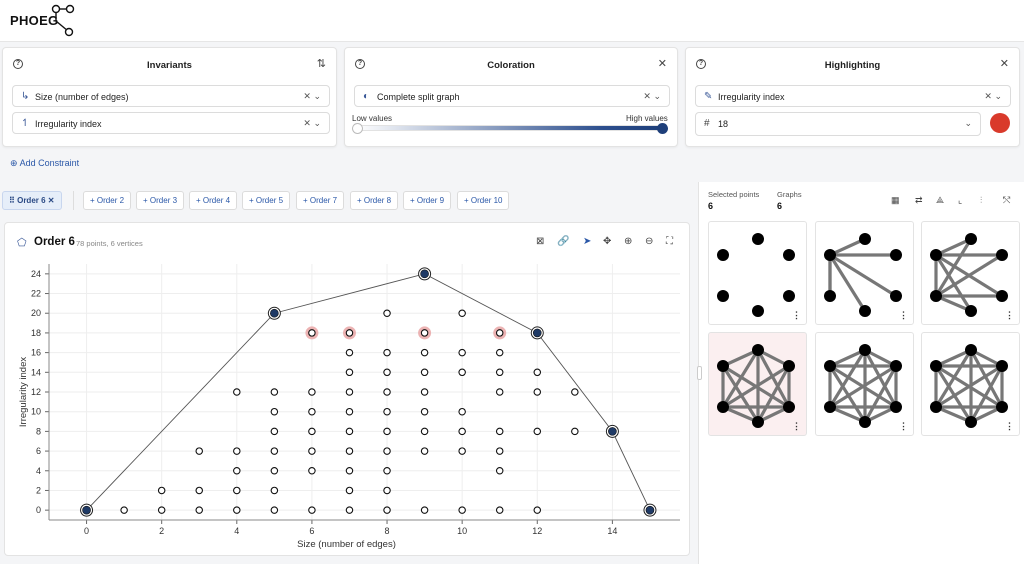  Describe the element at coordinates (171, 123) in the screenshot. I see `y-invariant-select: ↿ Irregularity index ✕ ⌄` at that location.